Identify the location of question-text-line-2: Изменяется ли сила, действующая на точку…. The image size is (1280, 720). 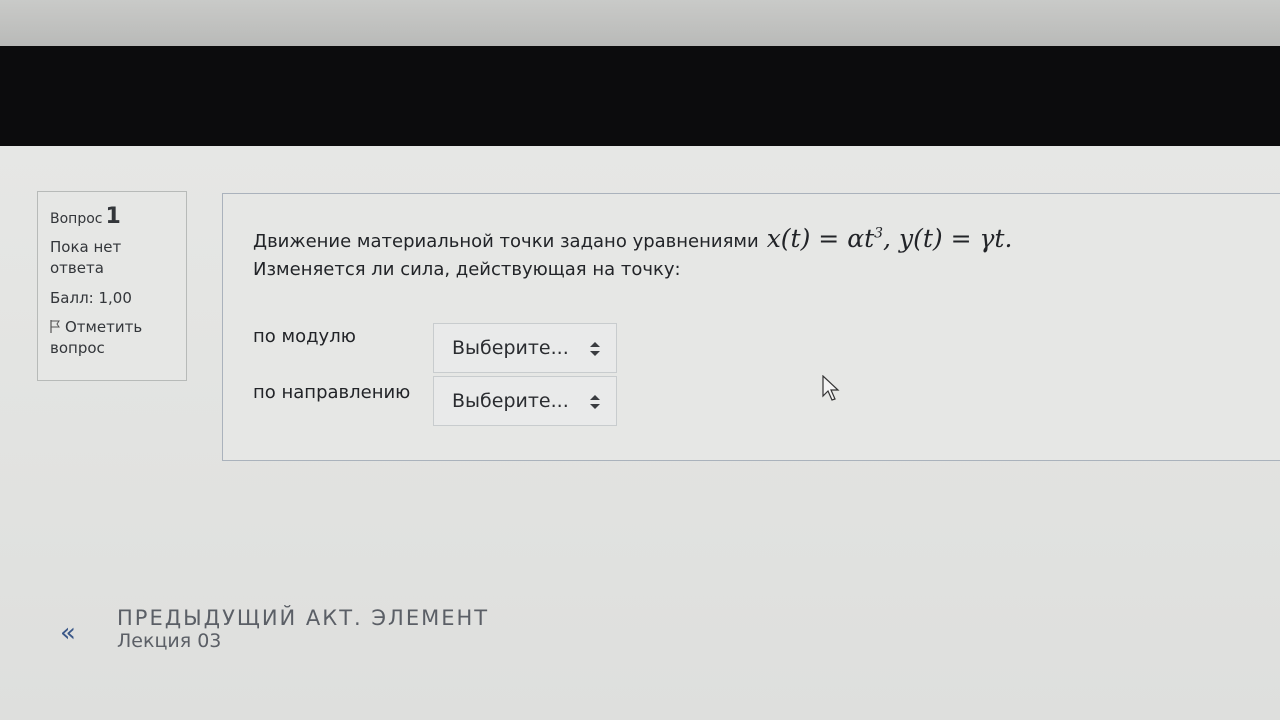
(467, 269).